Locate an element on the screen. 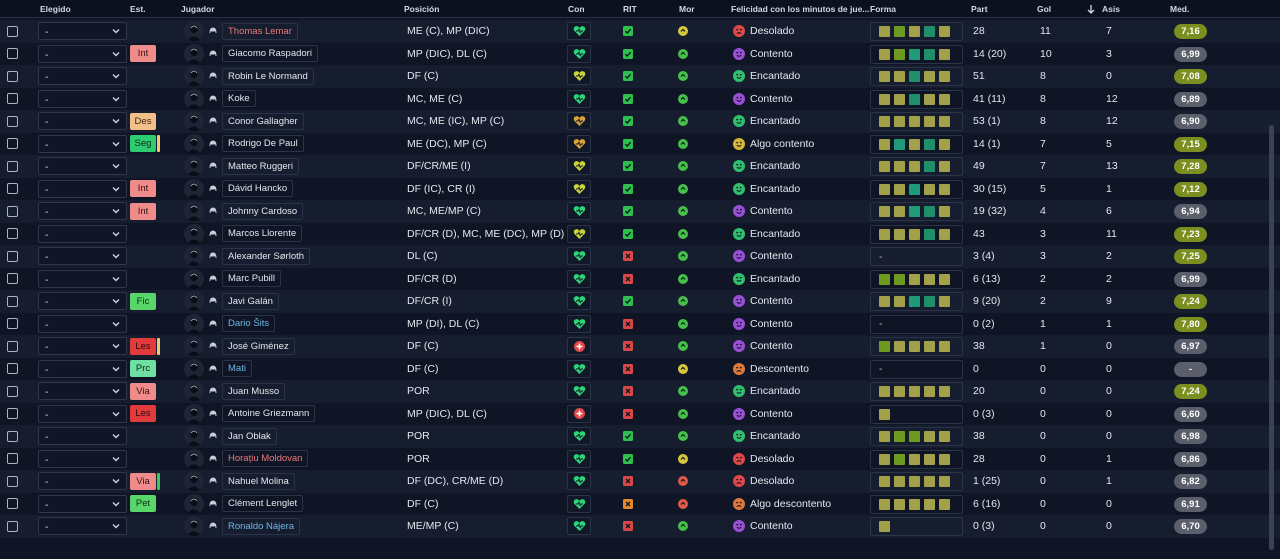 The width and height of the screenshot is (1280, 559). col-part: Part is located at coordinates (979, 9).